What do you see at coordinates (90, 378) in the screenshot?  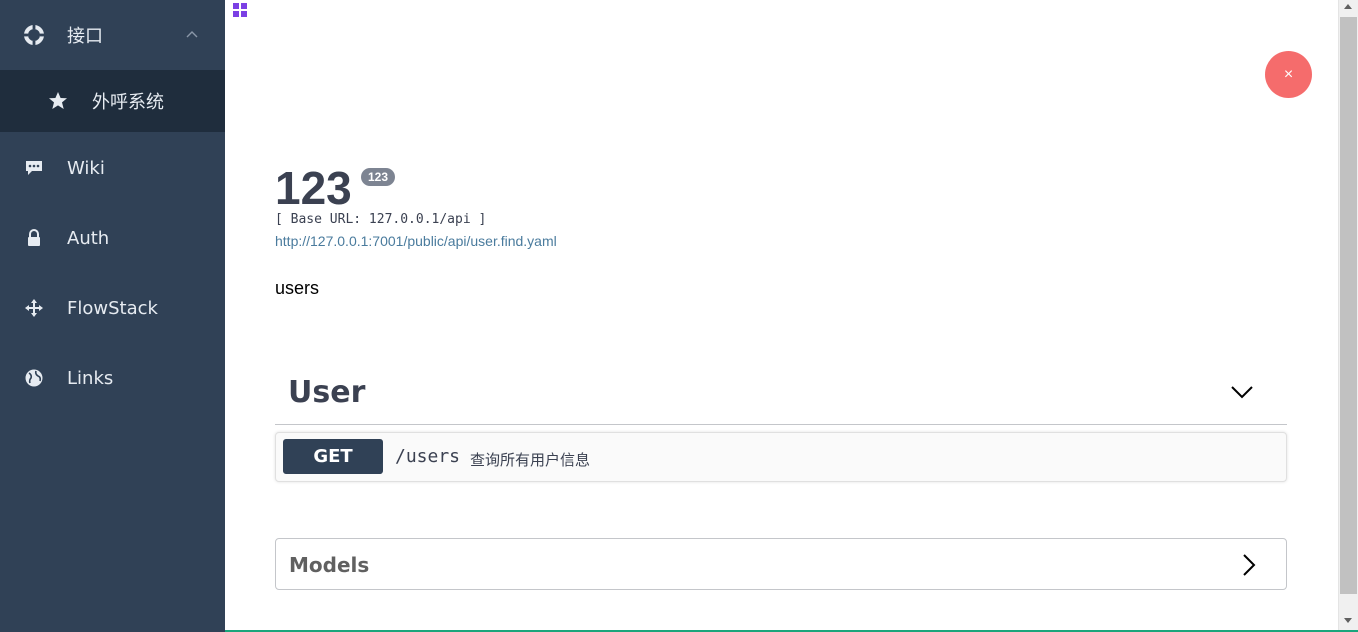 I see `sidebar-item-label: Links` at bounding box center [90, 378].